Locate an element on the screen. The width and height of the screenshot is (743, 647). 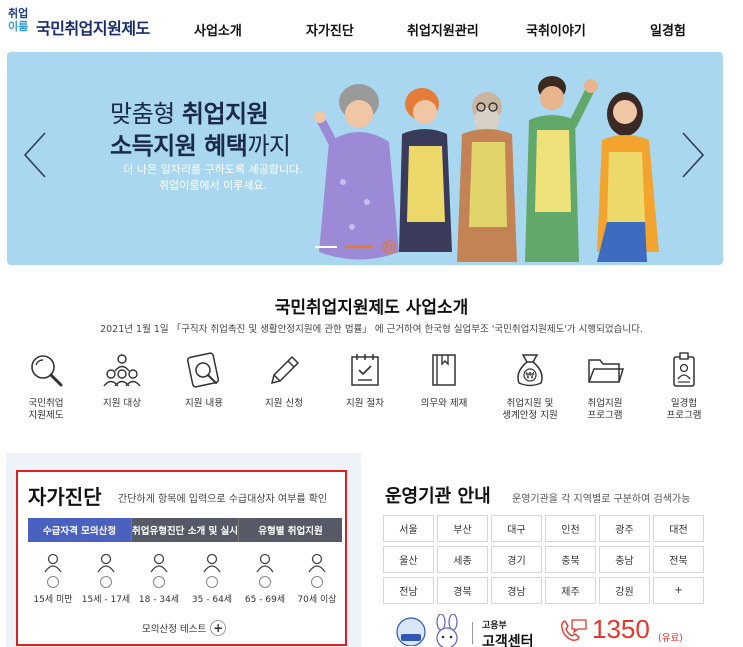
money-bag-icon: ₩ is located at coordinates (530, 370).